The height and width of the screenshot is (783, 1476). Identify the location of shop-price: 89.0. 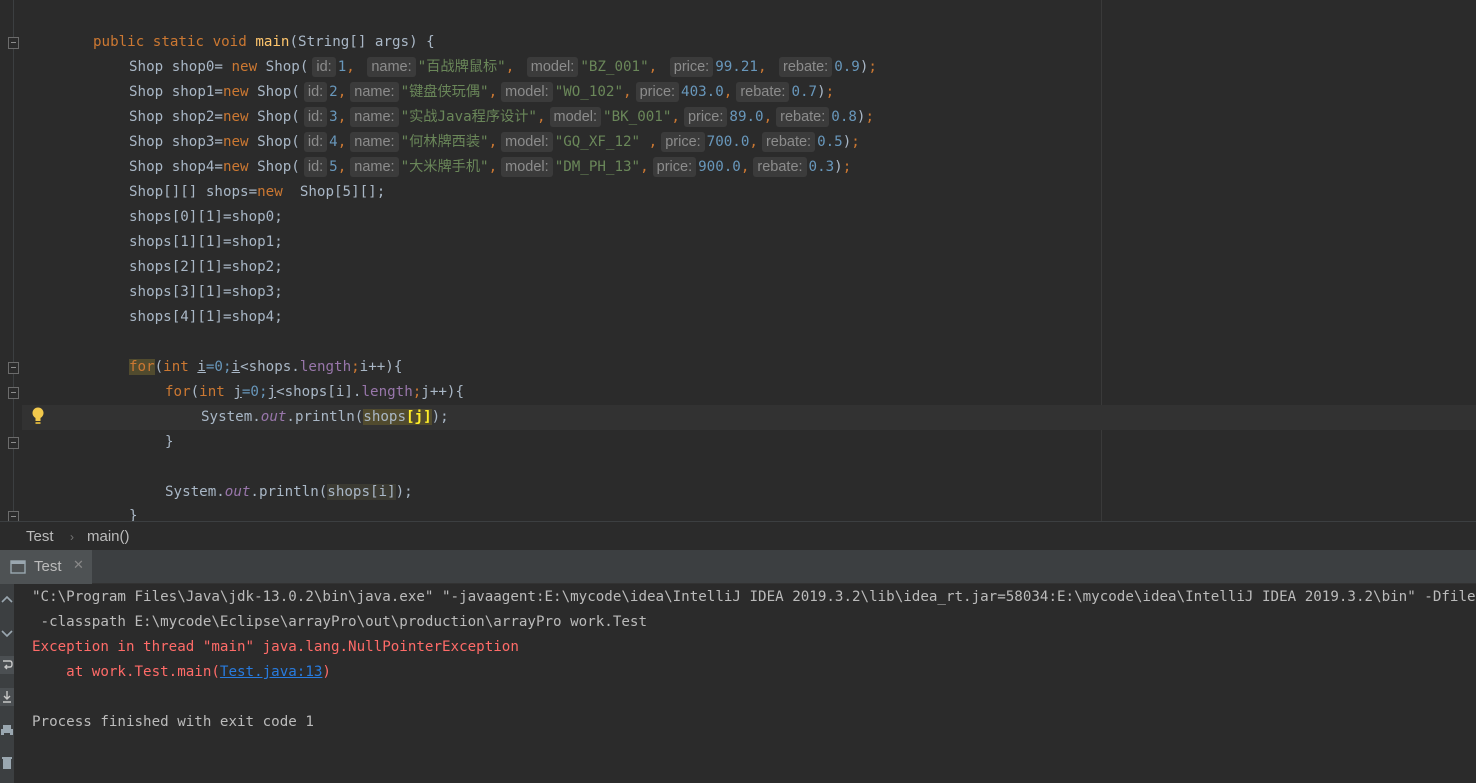
(746, 117).